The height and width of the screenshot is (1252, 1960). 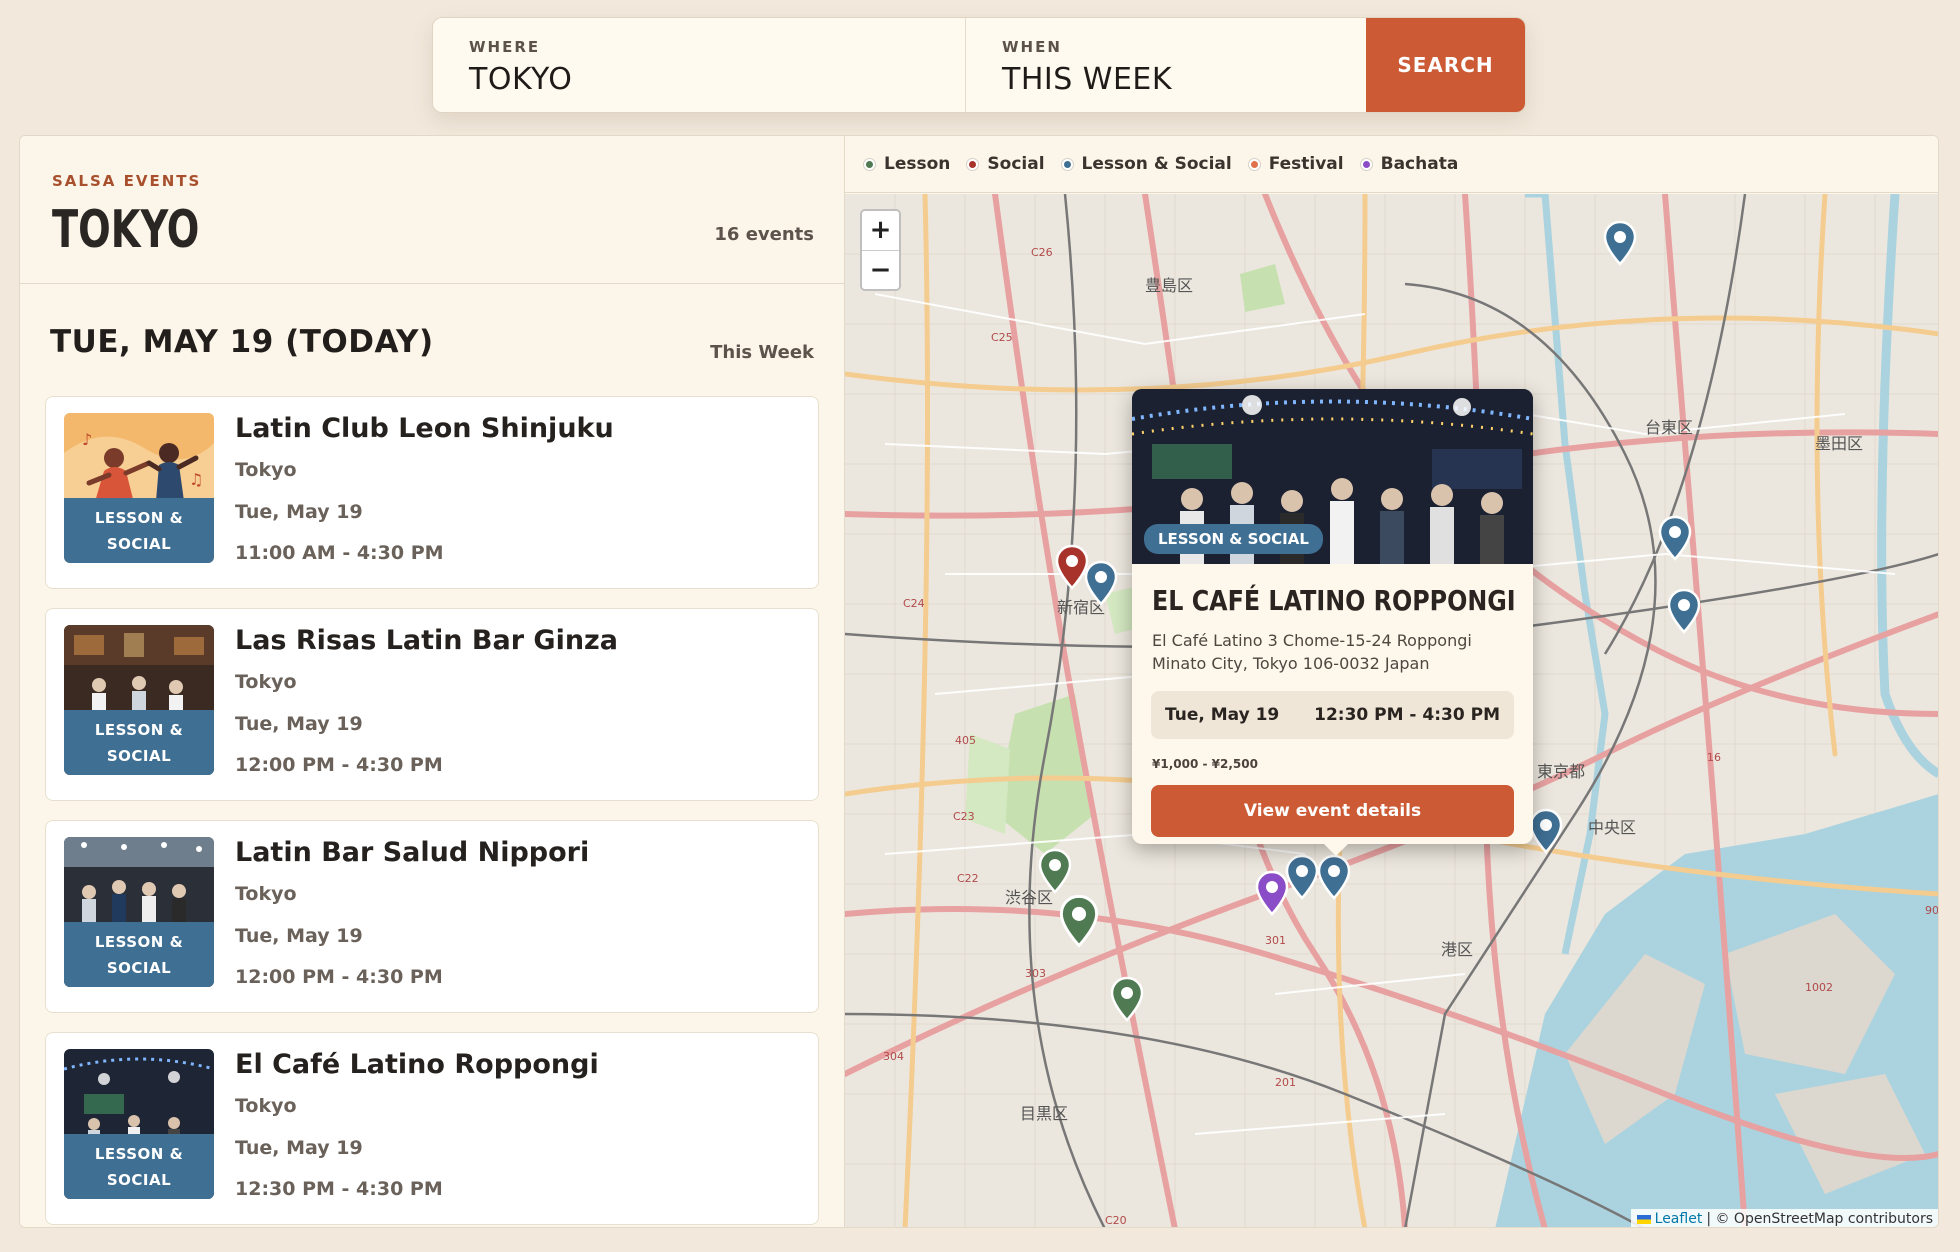 I want to click on zoom-out-button: −, so click(x=880, y=269).